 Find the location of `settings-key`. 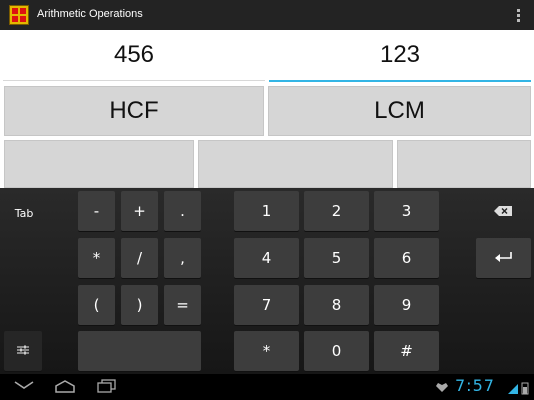

settings-key is located at coordinates (23, 351).